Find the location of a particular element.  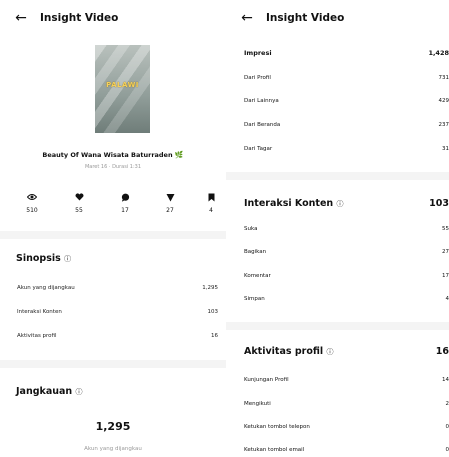

bookmark-icon is located at coordinates (211, 199).